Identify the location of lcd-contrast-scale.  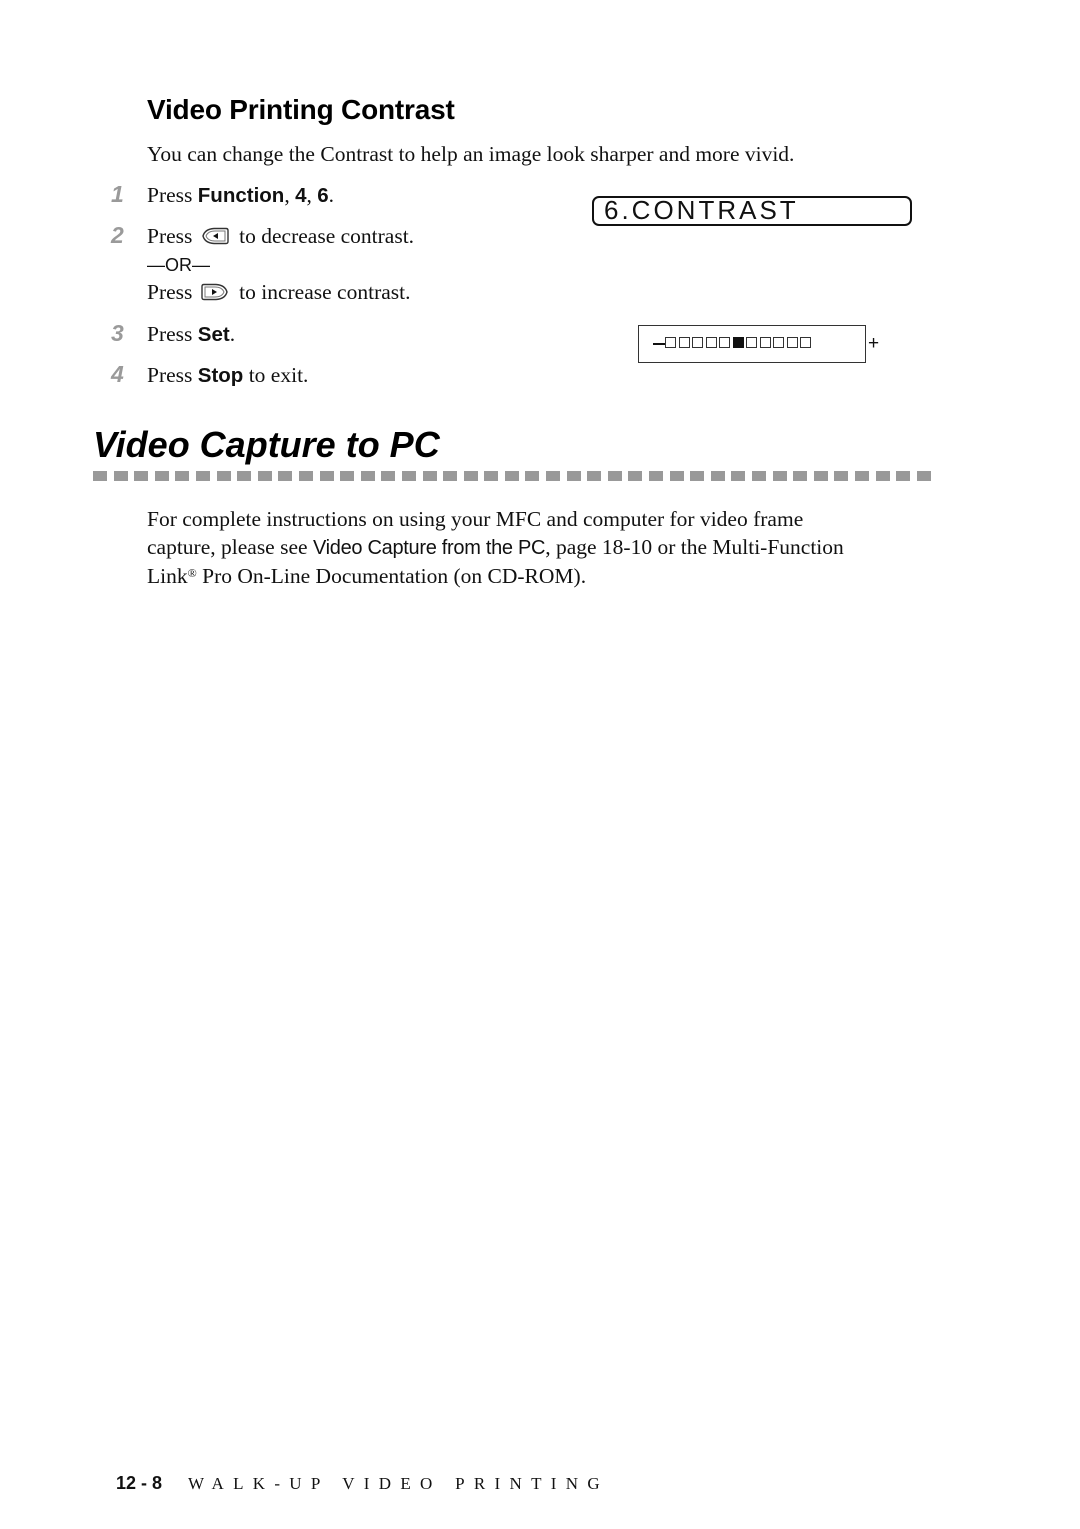
(752, 344).